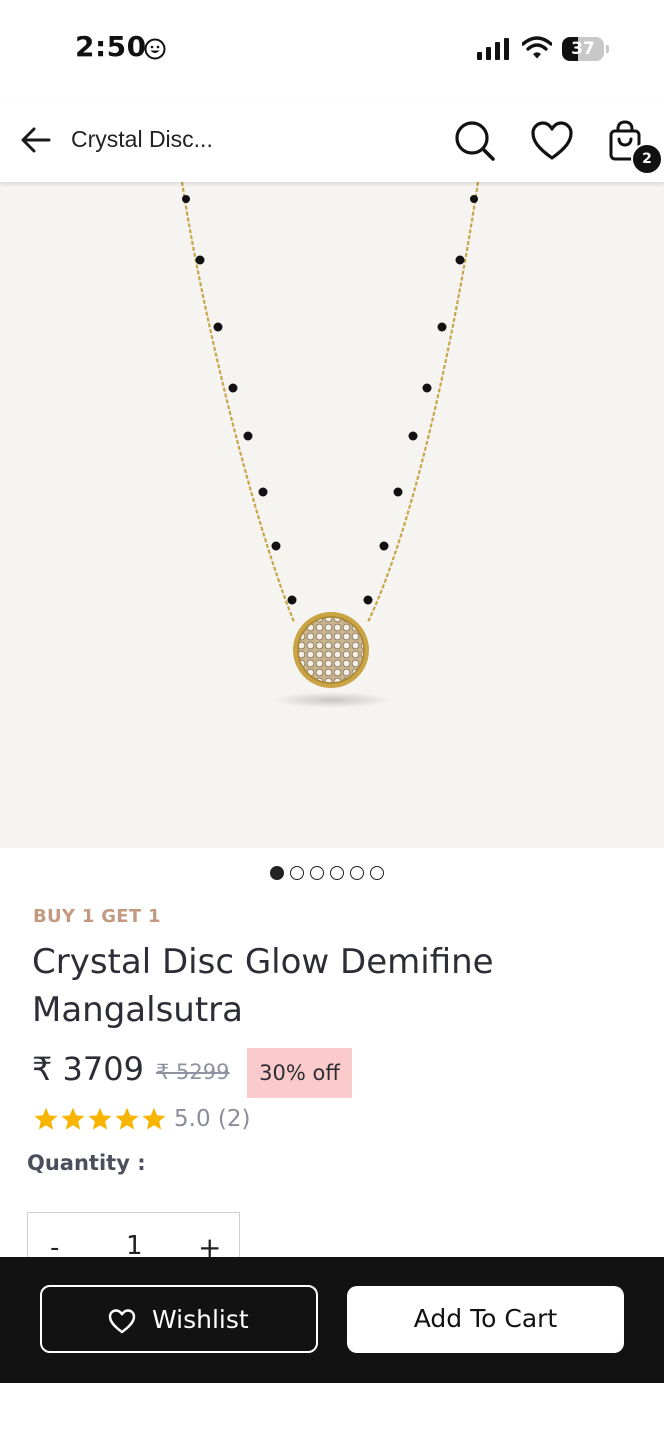 Image resolution: width=664 pixels, height=1440 pixels. Describe the element at coordinates (86, 1163) in the screenshot. I see `quantity-label: Quantity :` at that location.